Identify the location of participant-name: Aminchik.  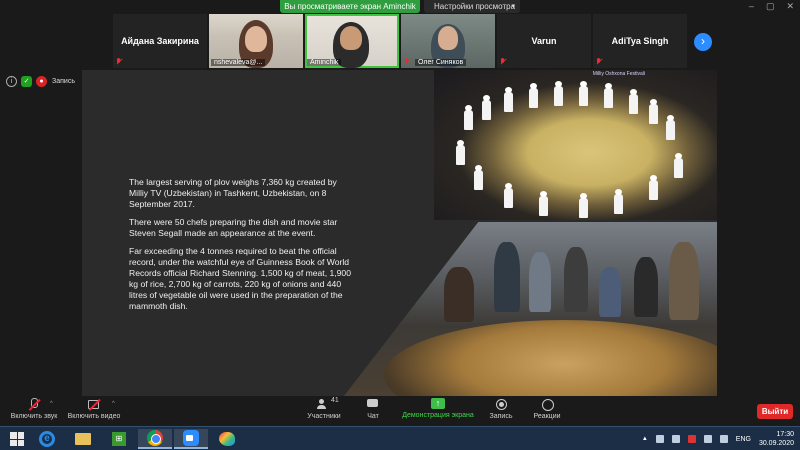
(324, 62).